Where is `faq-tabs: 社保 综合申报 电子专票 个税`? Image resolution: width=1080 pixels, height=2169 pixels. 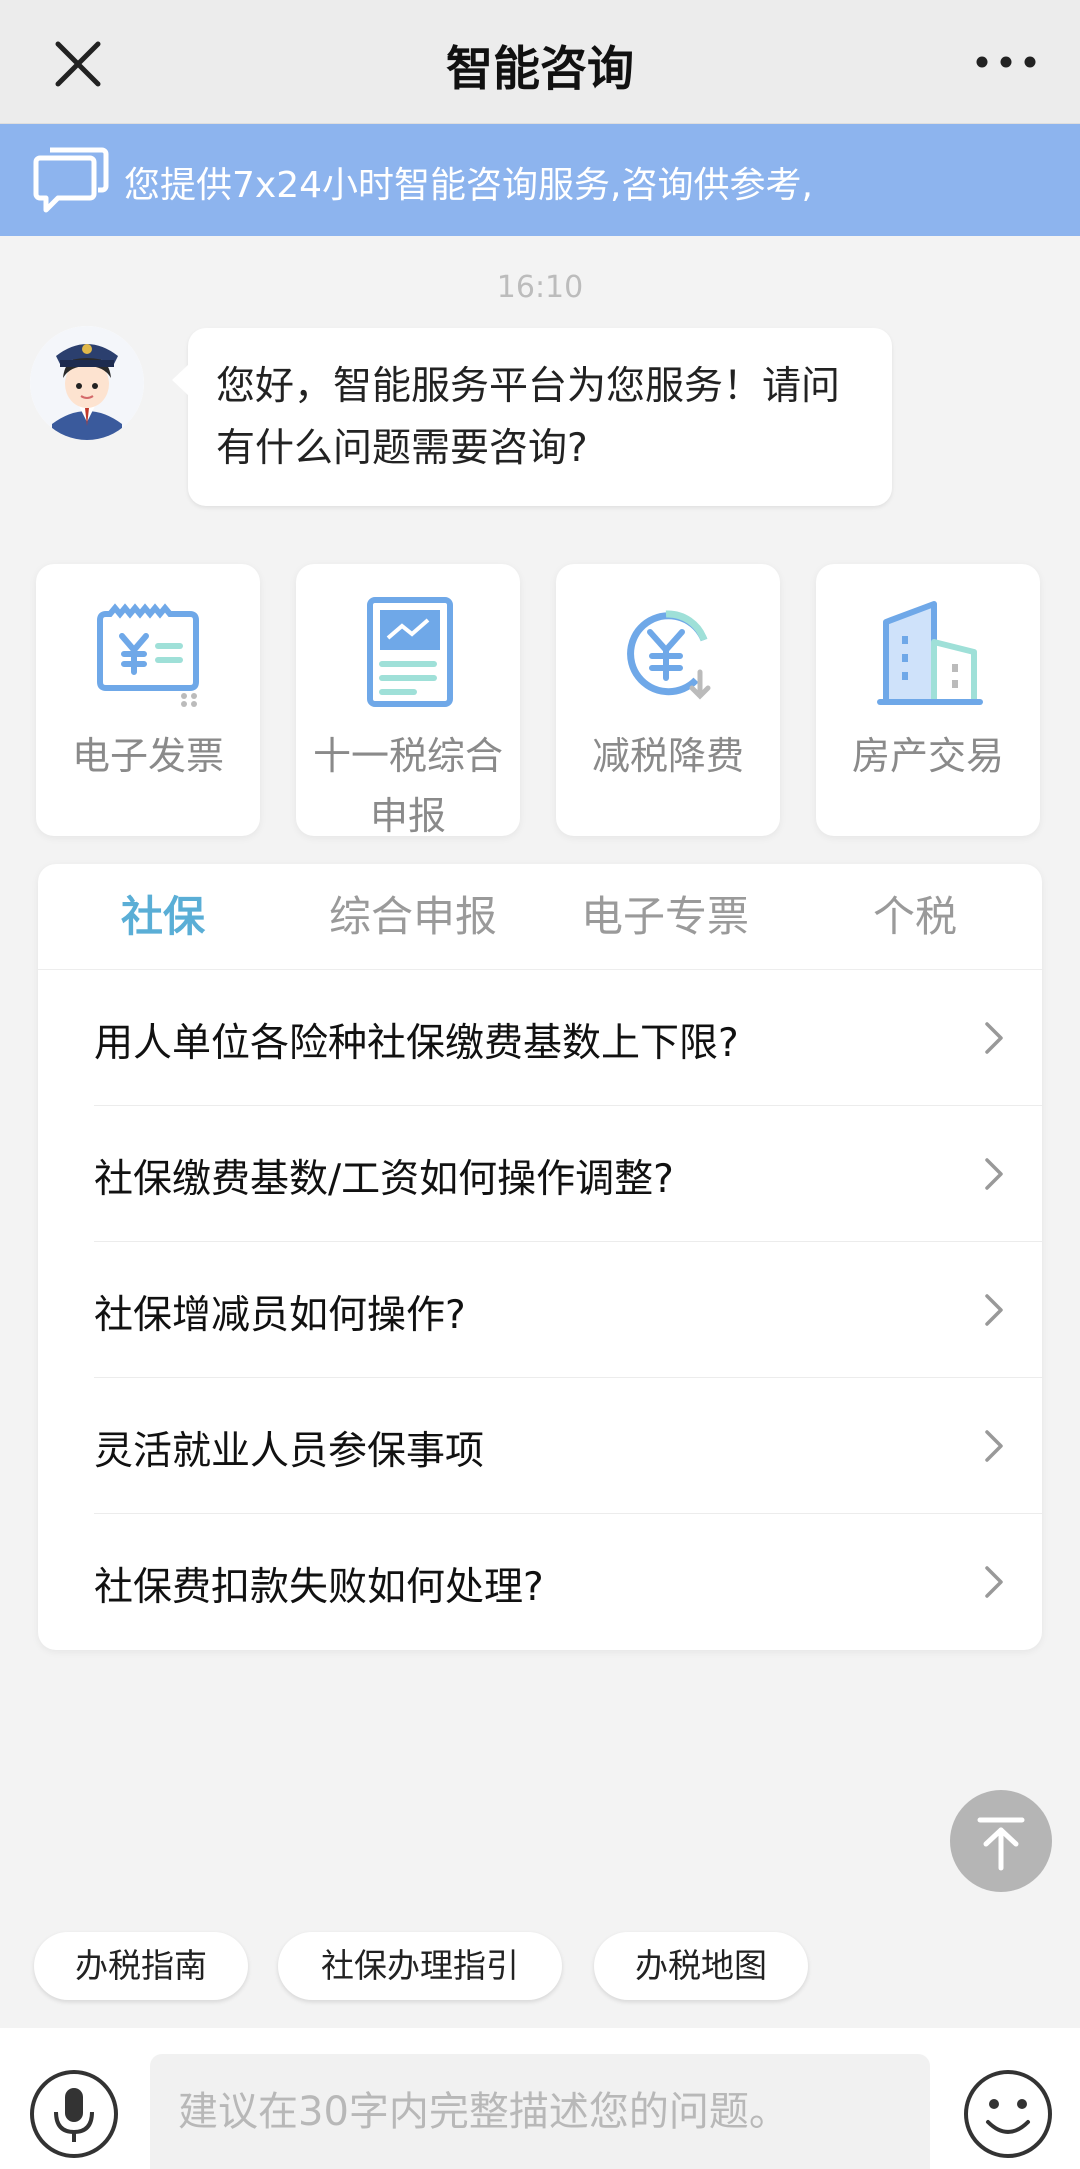
faq-tabs: 社保 综合申报 电子专票 个税 is located at coordinates (540, 917).